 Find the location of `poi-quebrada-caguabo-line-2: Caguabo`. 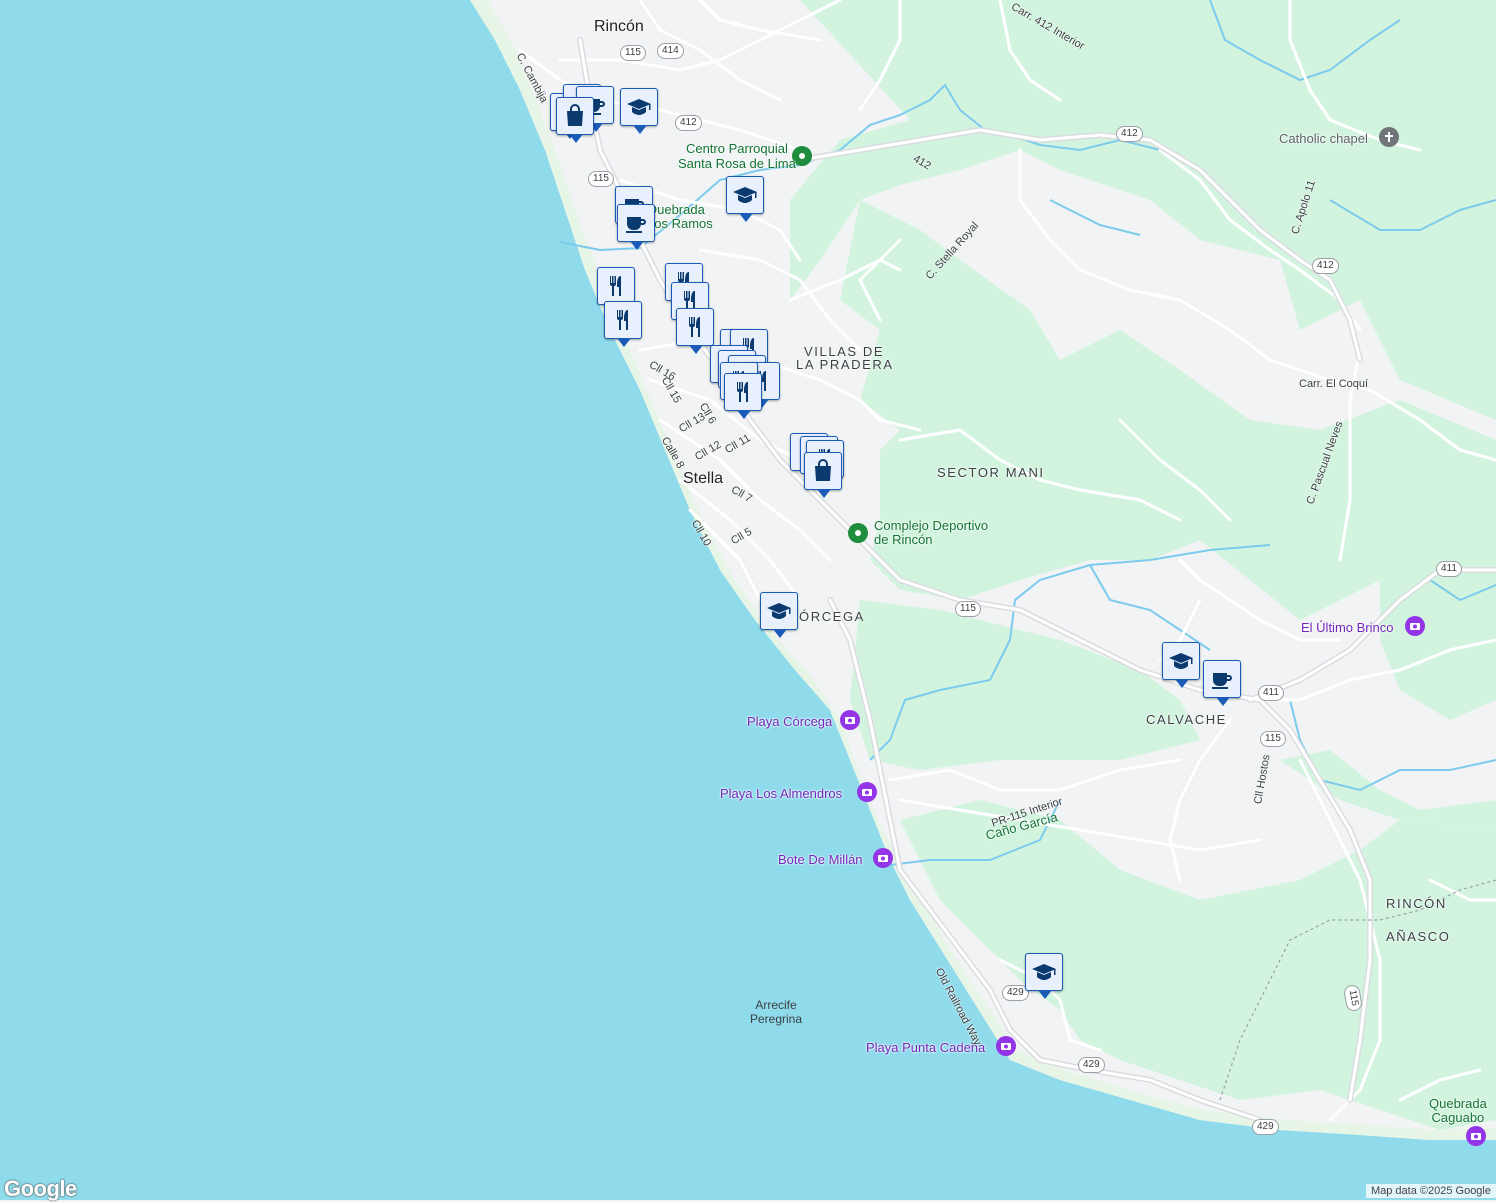

poi-quebrada-caguabo-line-2: Caguabo is located at coordinates (1458, 1117).